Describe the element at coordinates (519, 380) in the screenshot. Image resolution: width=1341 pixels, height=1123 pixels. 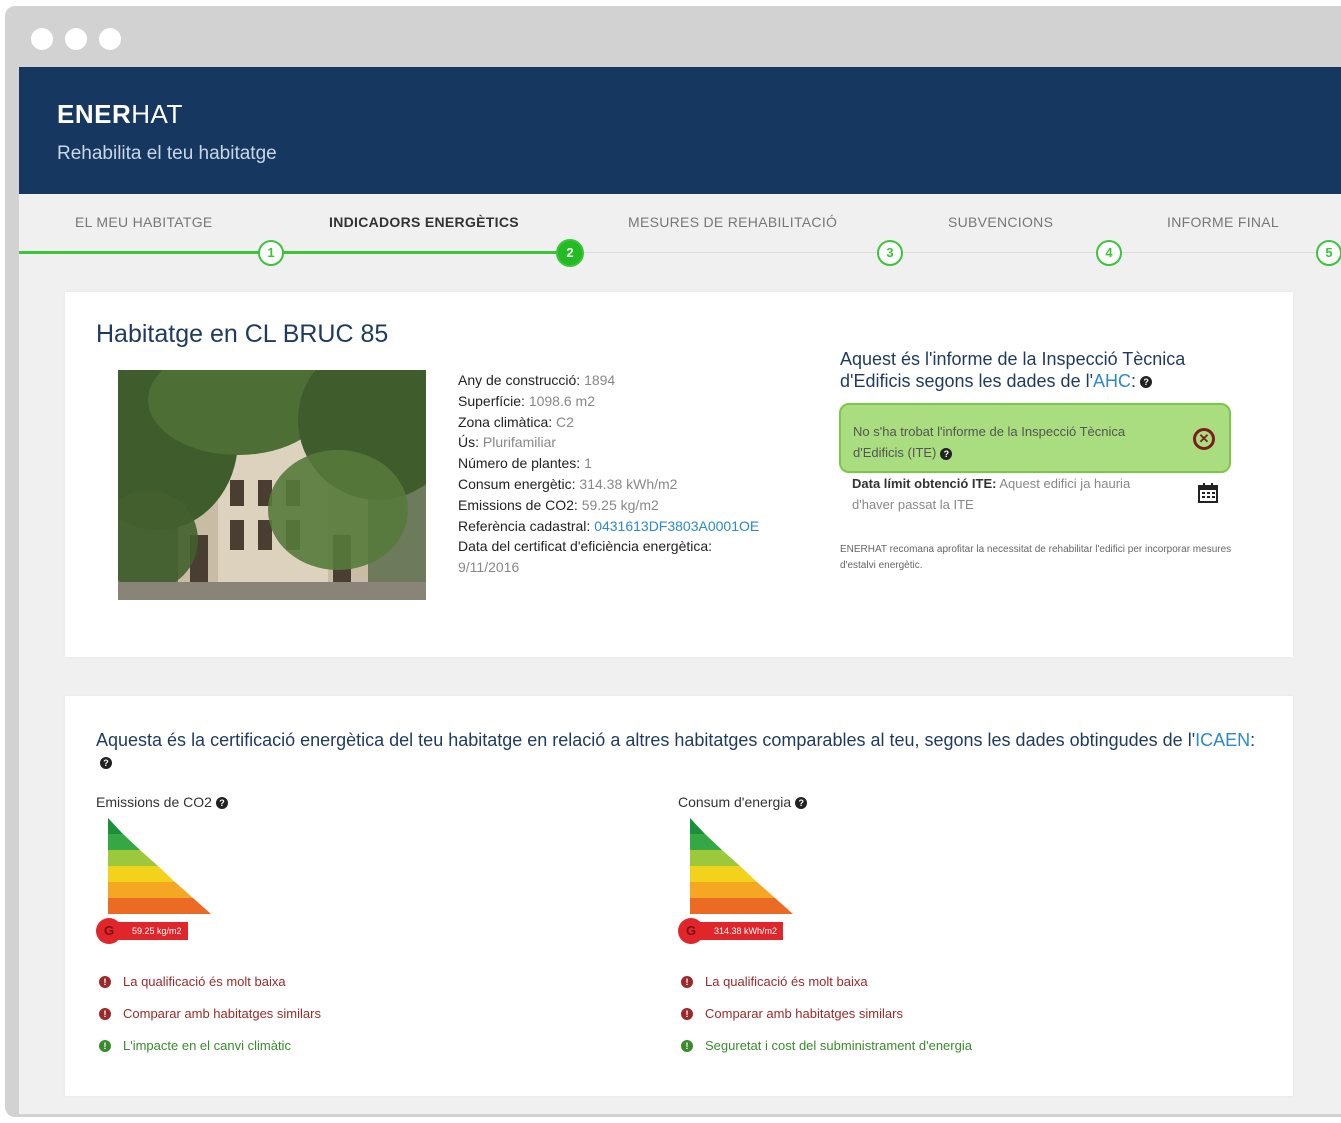
I see `prop-any-key: Any de construcció:` at that location.